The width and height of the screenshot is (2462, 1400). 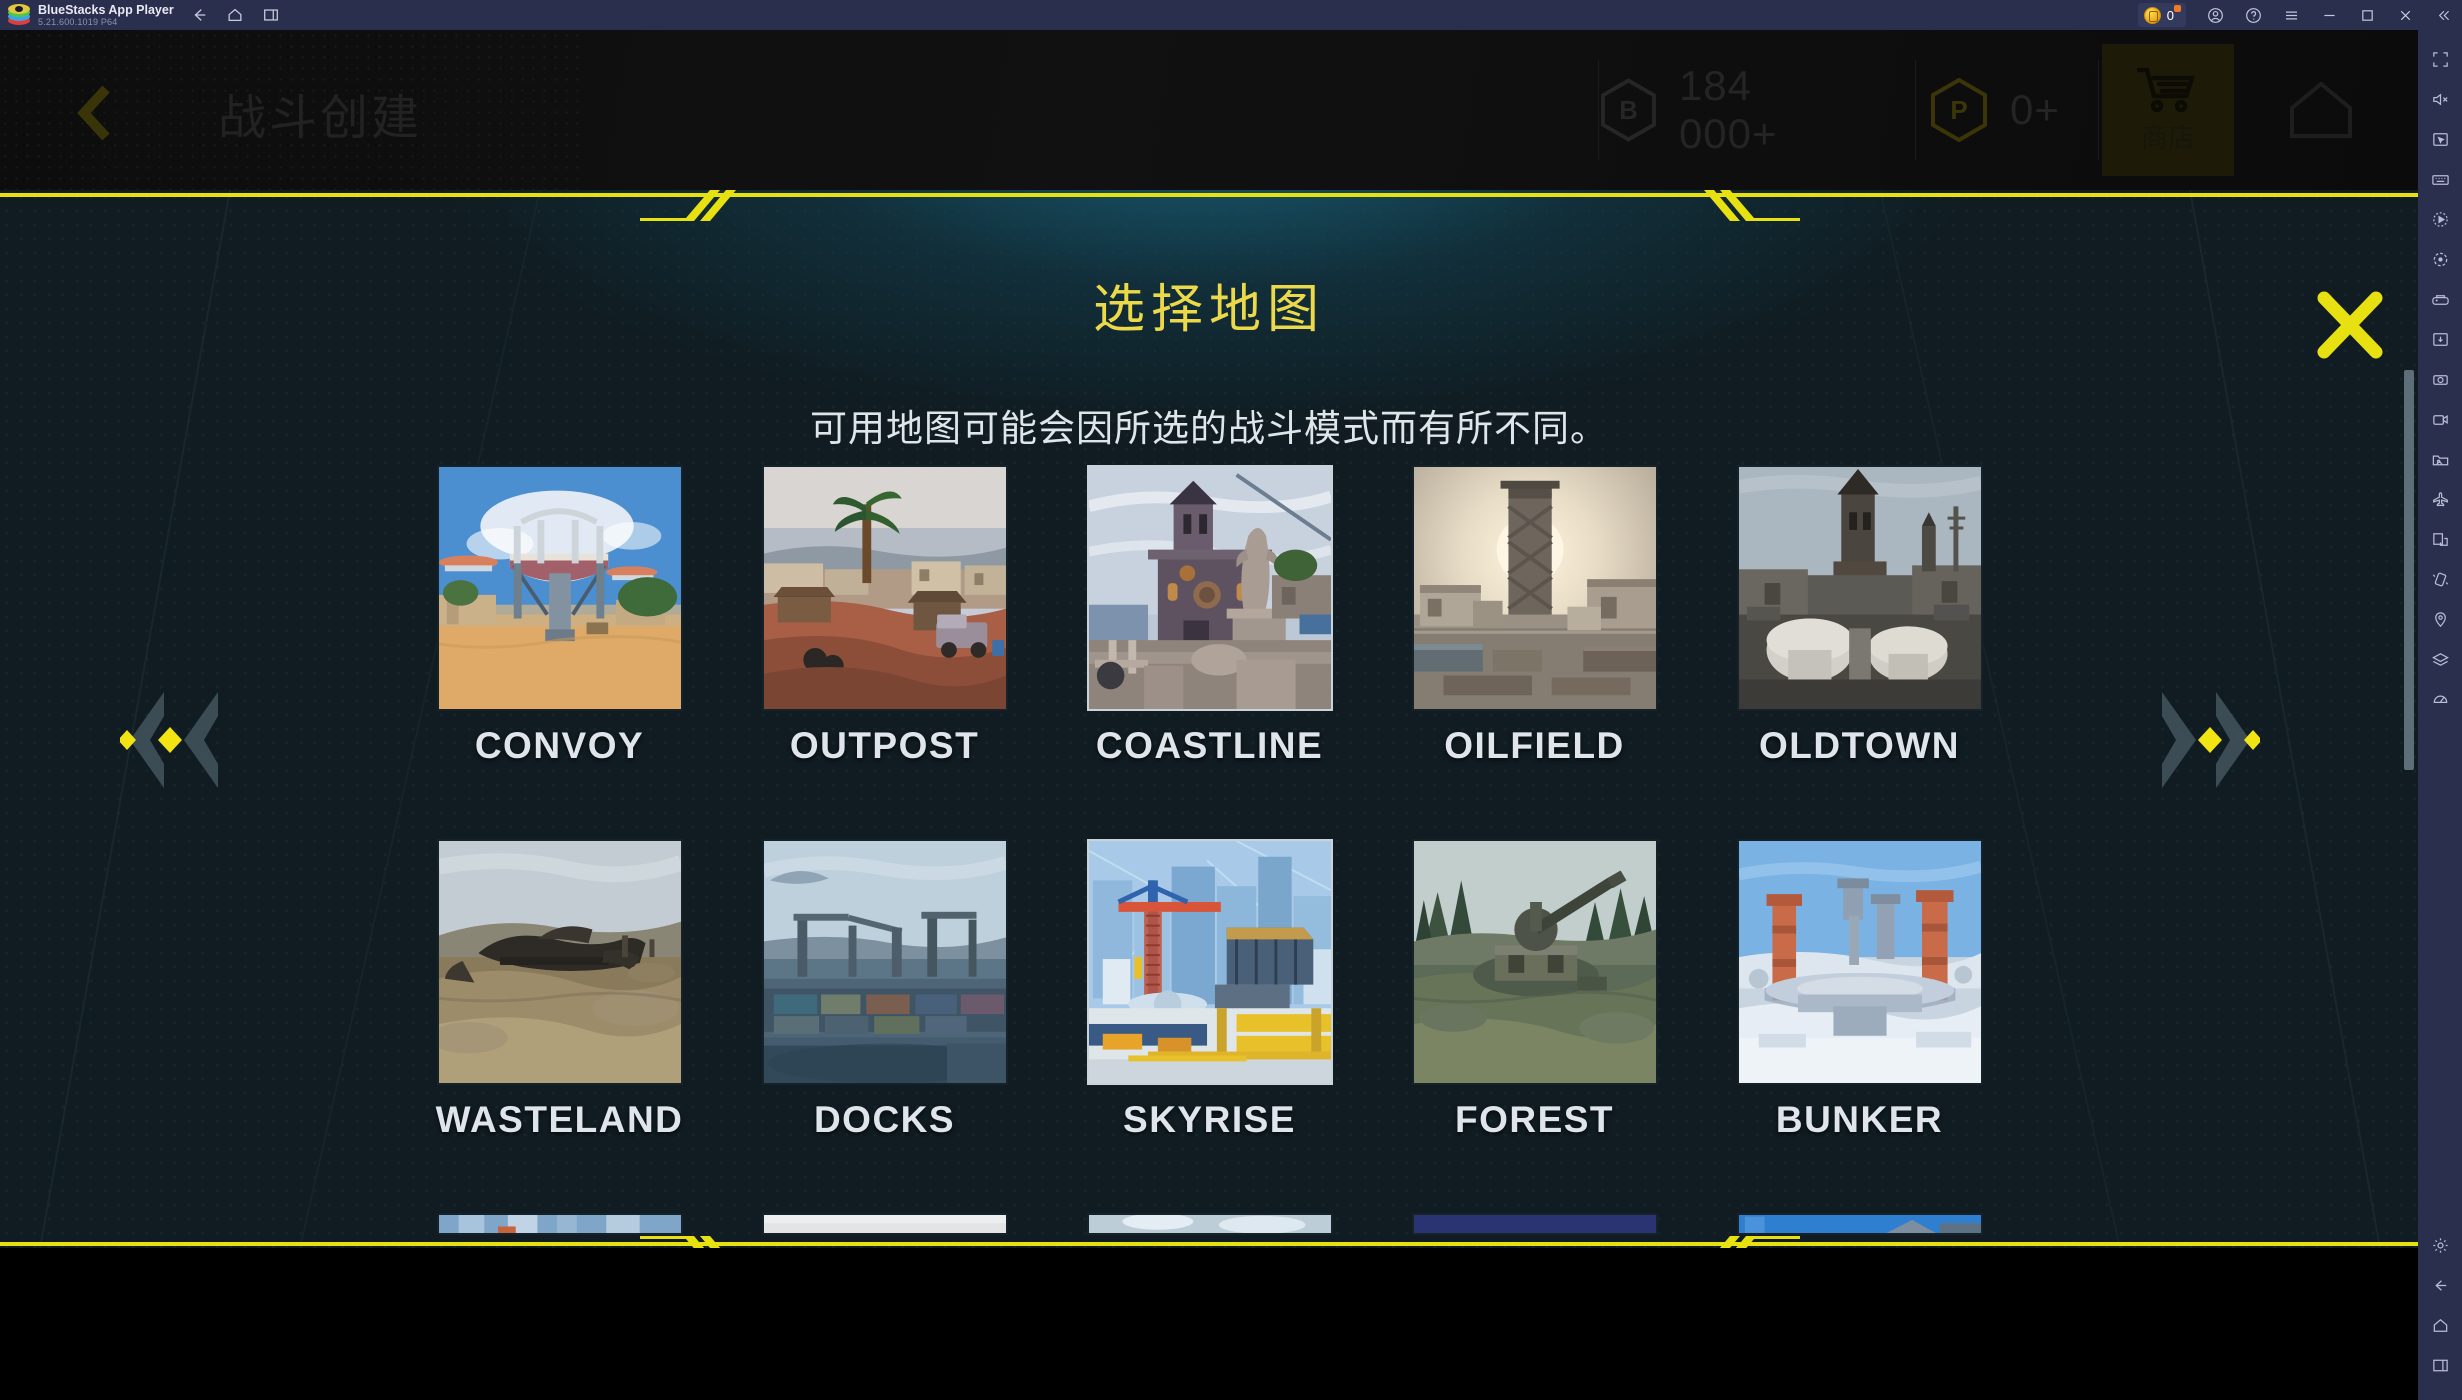 What do you see at coordinates (2440, 299) in the screenshot?
I see `gamepad-icon` at bounding box center [2440, 299].